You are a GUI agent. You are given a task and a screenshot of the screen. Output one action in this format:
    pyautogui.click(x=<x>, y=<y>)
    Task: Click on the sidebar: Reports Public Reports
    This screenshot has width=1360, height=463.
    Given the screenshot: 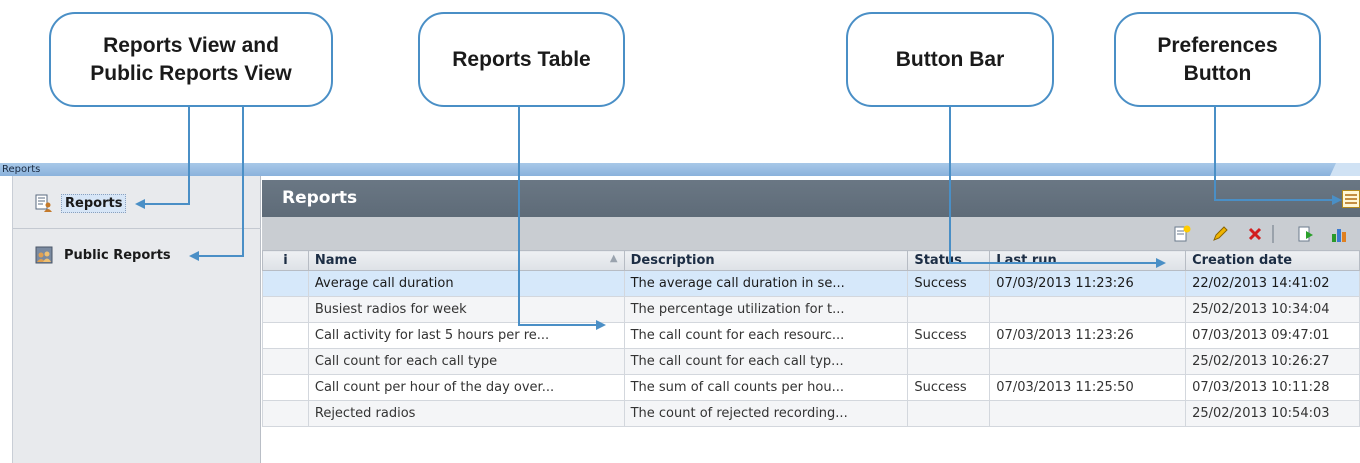 What is the action you would take?
    pyautogui.click(x=136, y=319)
    